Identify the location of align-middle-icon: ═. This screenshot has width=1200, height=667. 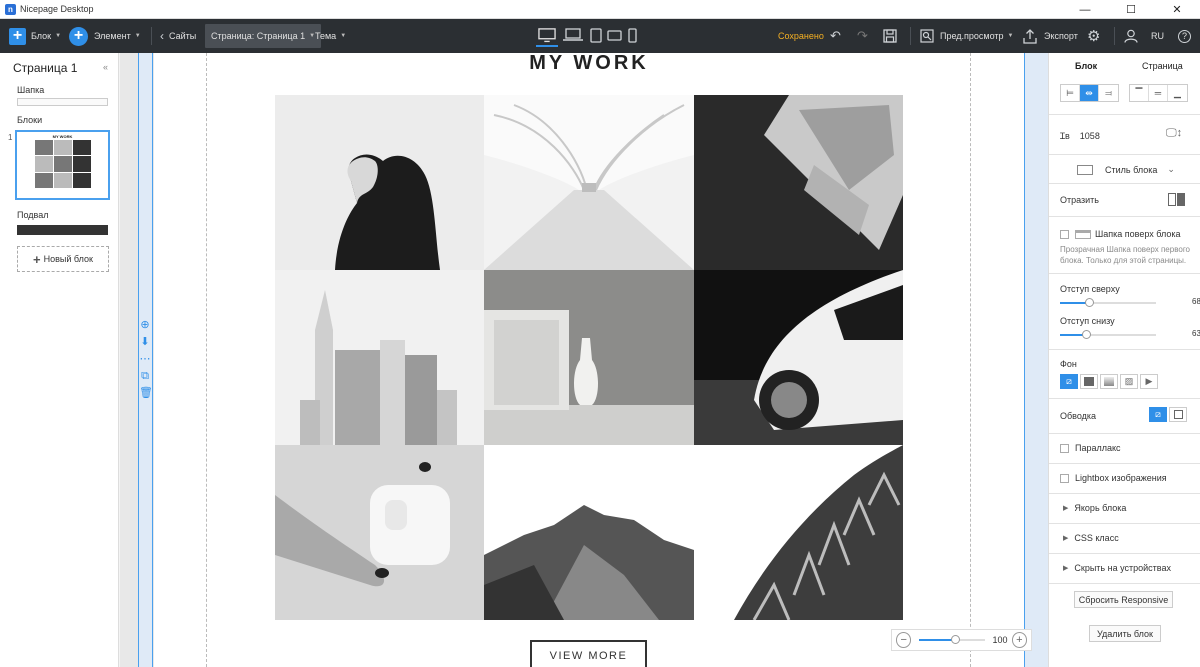
(1158, 93).